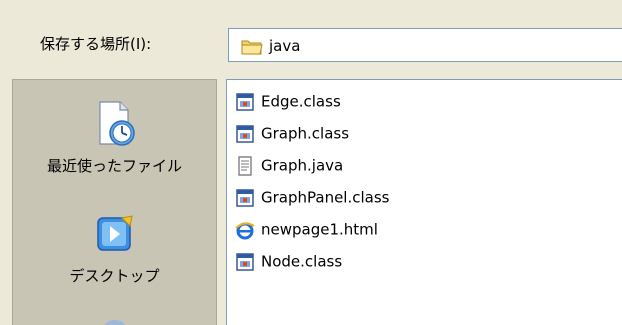 Image resolution: width=622 pixels, height=325 pixels. I want to click on file-name: Graph.java, so click(302, 165).